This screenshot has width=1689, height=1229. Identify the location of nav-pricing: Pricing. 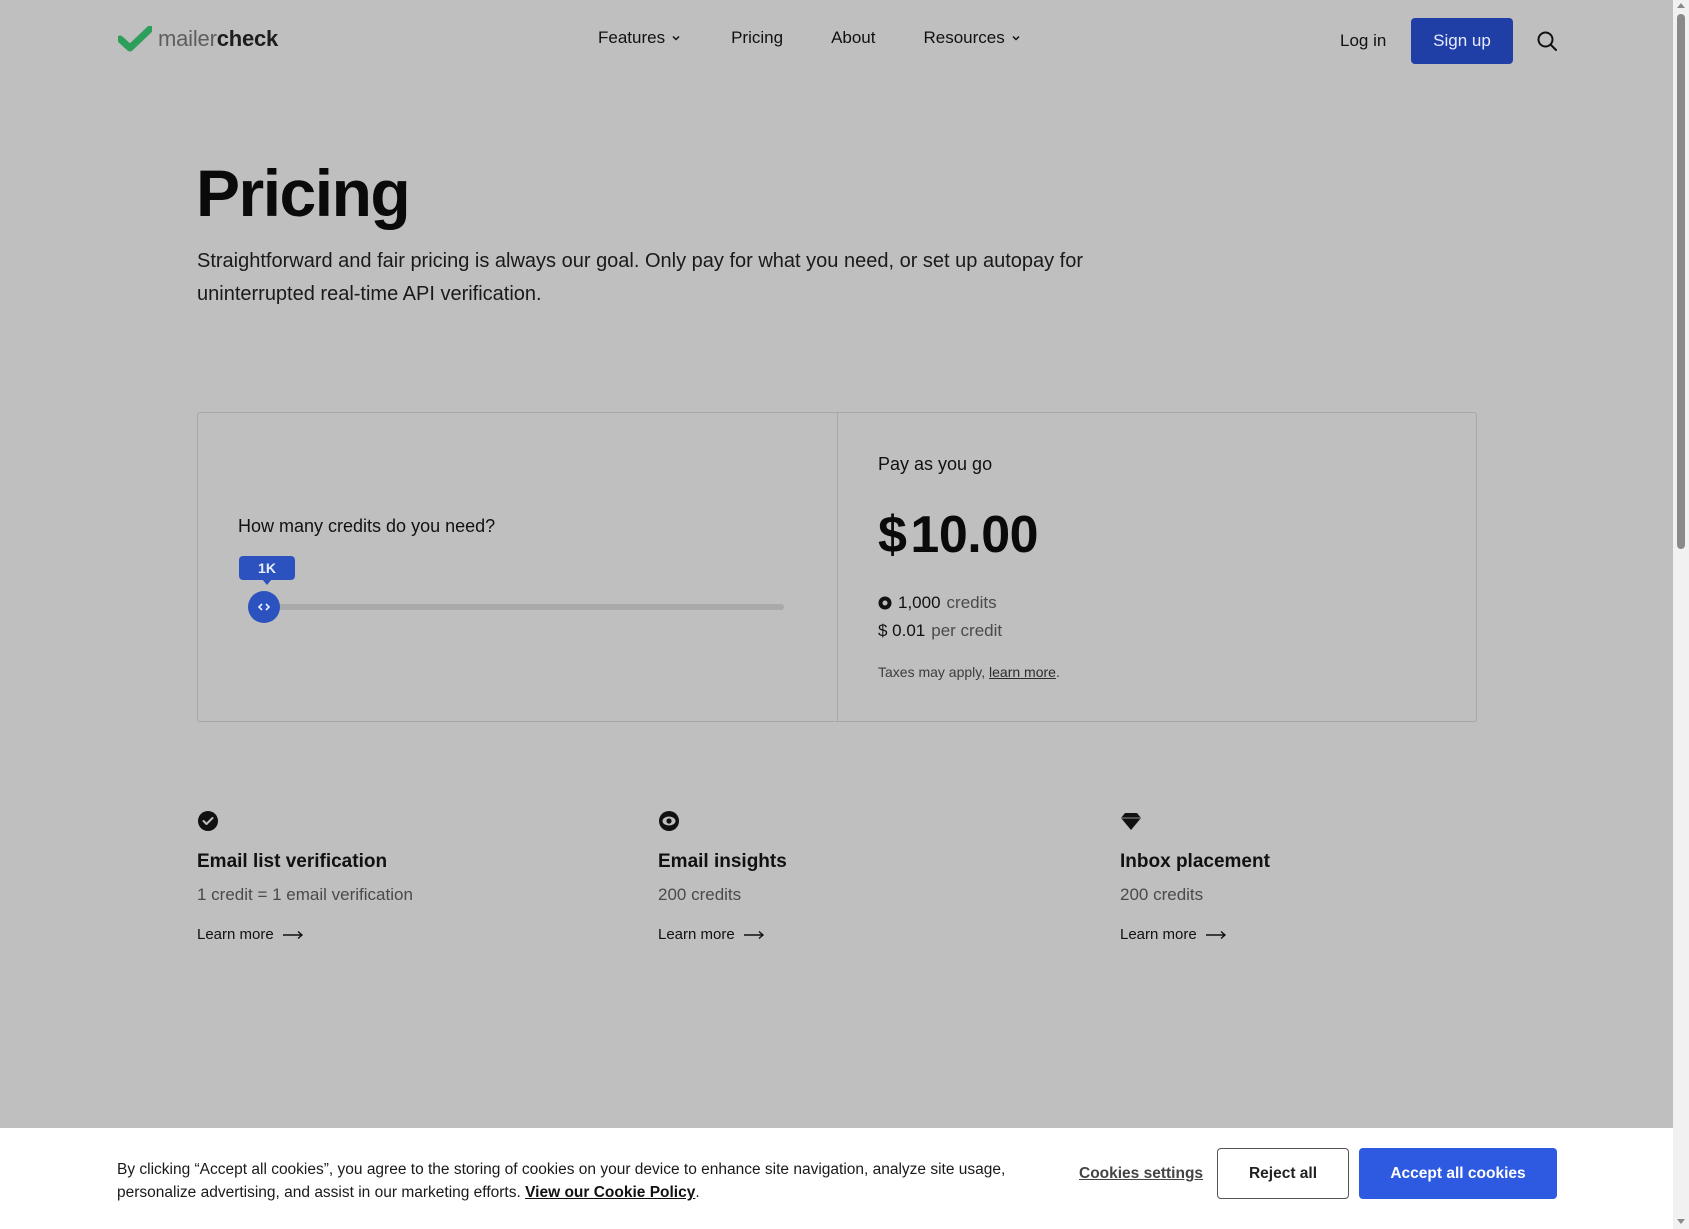
(757, 38).